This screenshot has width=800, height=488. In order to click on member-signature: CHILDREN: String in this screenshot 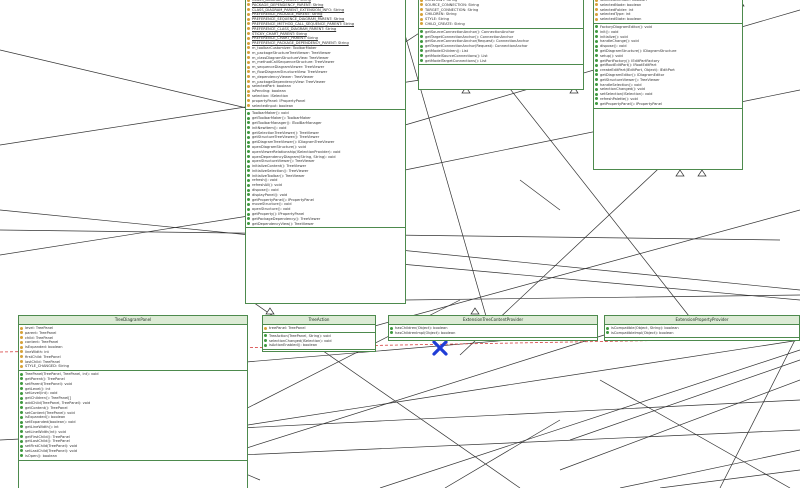, I will do `click(441, 14)`.